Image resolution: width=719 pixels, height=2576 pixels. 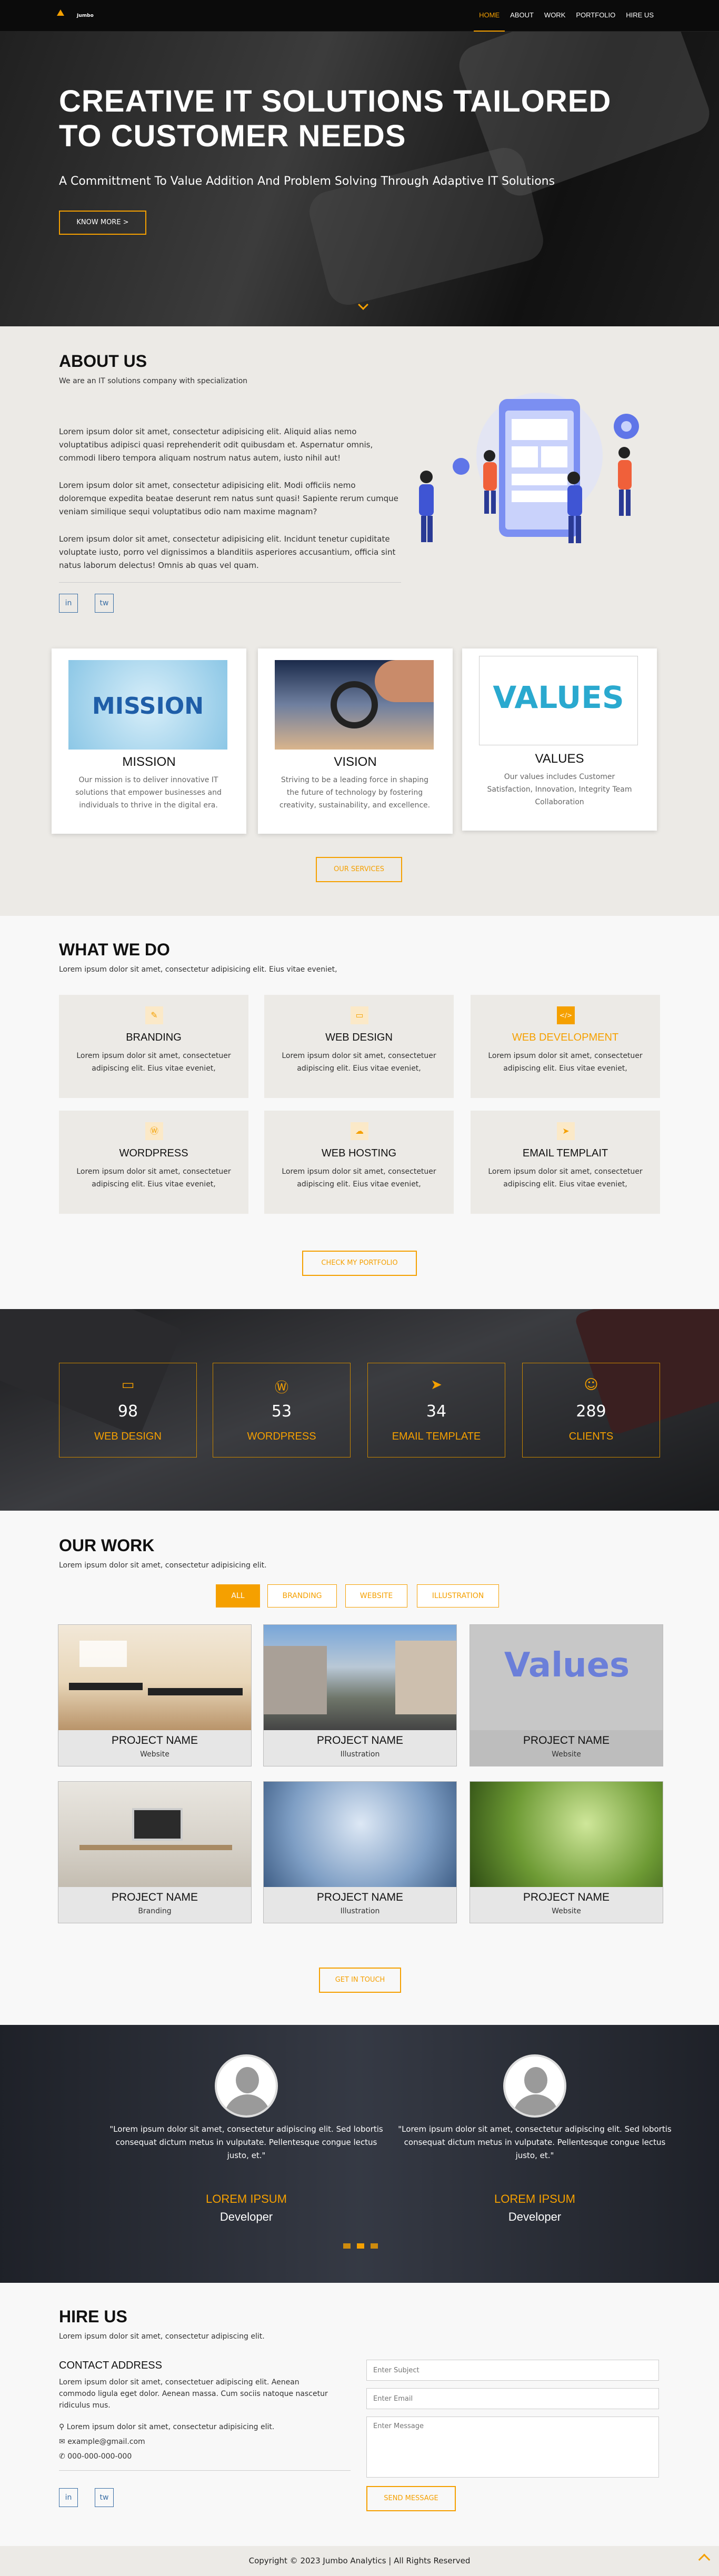 I want to click on filter-website: WEBSITE, so click(x=376, y=1596).